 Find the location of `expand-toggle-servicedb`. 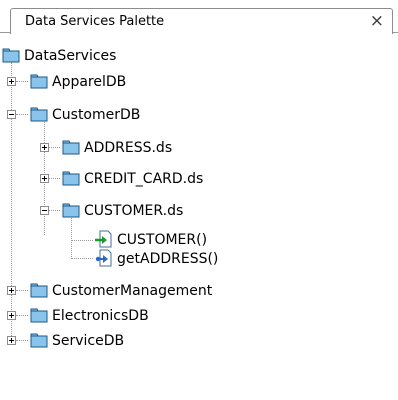

expand-toggle-servicedb is located at coordinates (11, 340).